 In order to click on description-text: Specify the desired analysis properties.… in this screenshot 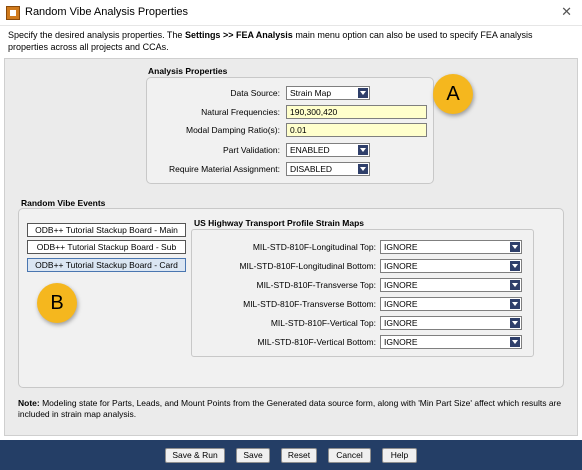, I will do `click(270, 41)`.